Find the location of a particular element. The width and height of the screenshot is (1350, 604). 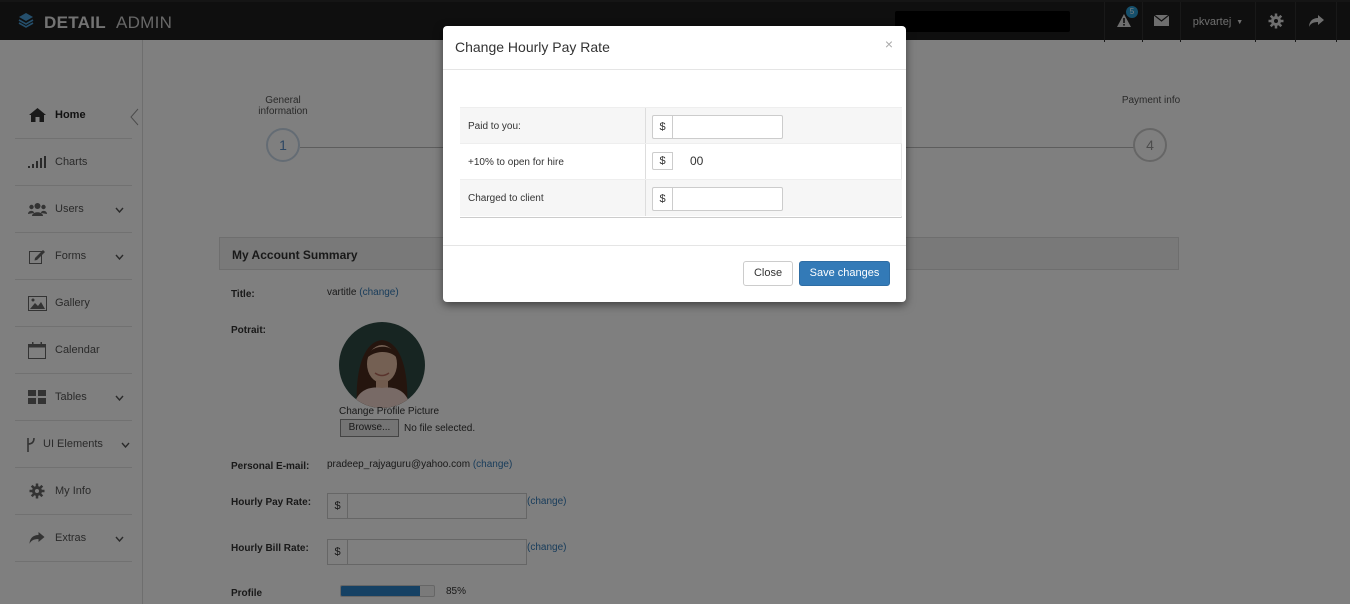

rate-row-label: +10% to open for hire is located at coordinates (516, 162).